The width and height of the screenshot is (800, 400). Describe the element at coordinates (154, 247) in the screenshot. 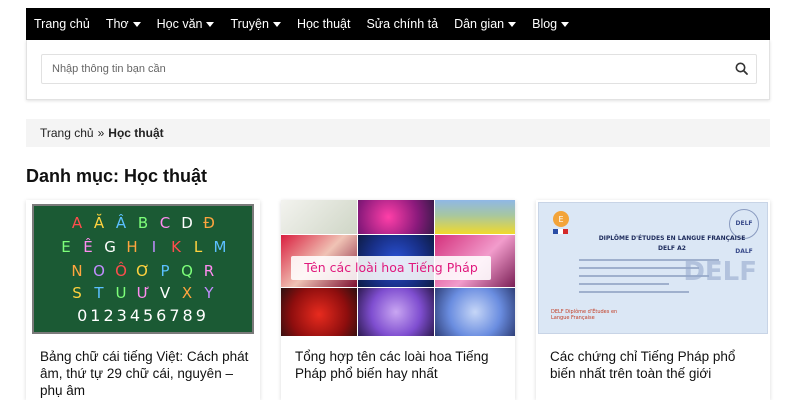

I see `alphabet-letter: I` at that location.